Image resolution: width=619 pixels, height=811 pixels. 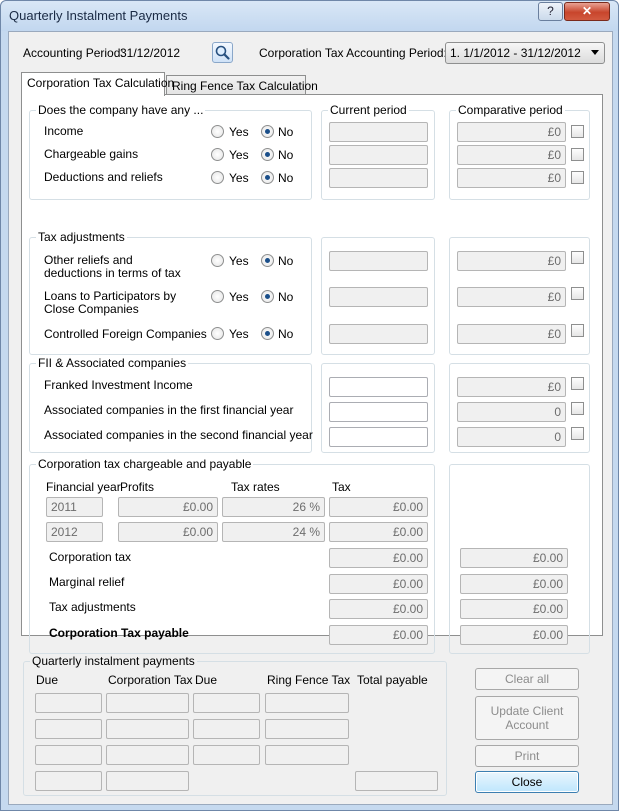 I want to click on deductions-no-radio, so click(x=267, y=177).